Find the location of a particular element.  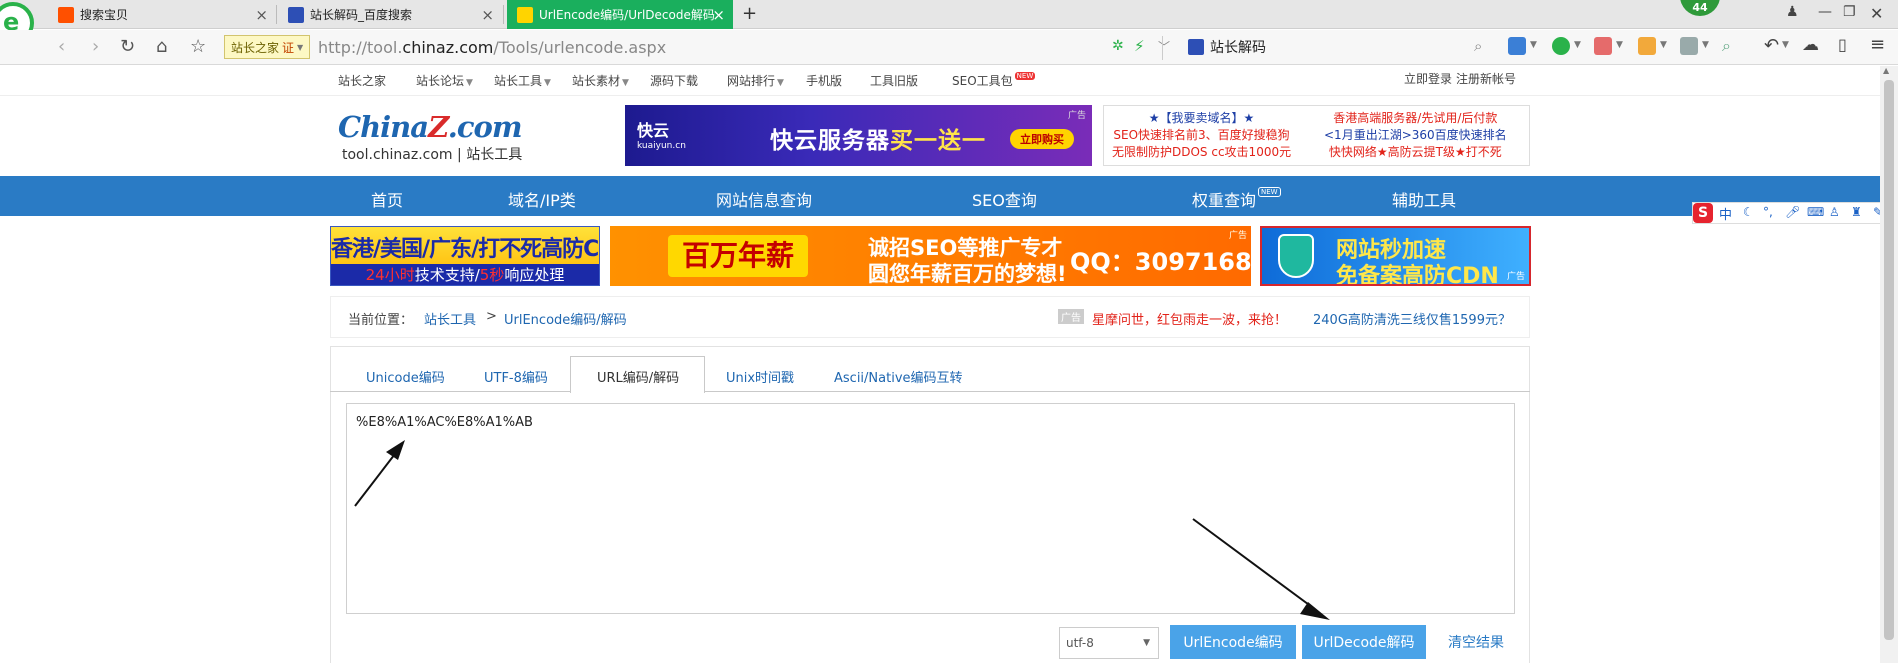

browser-tab-baidu: 站长解码_百度搜索 × is located at coordinates (390, 14).